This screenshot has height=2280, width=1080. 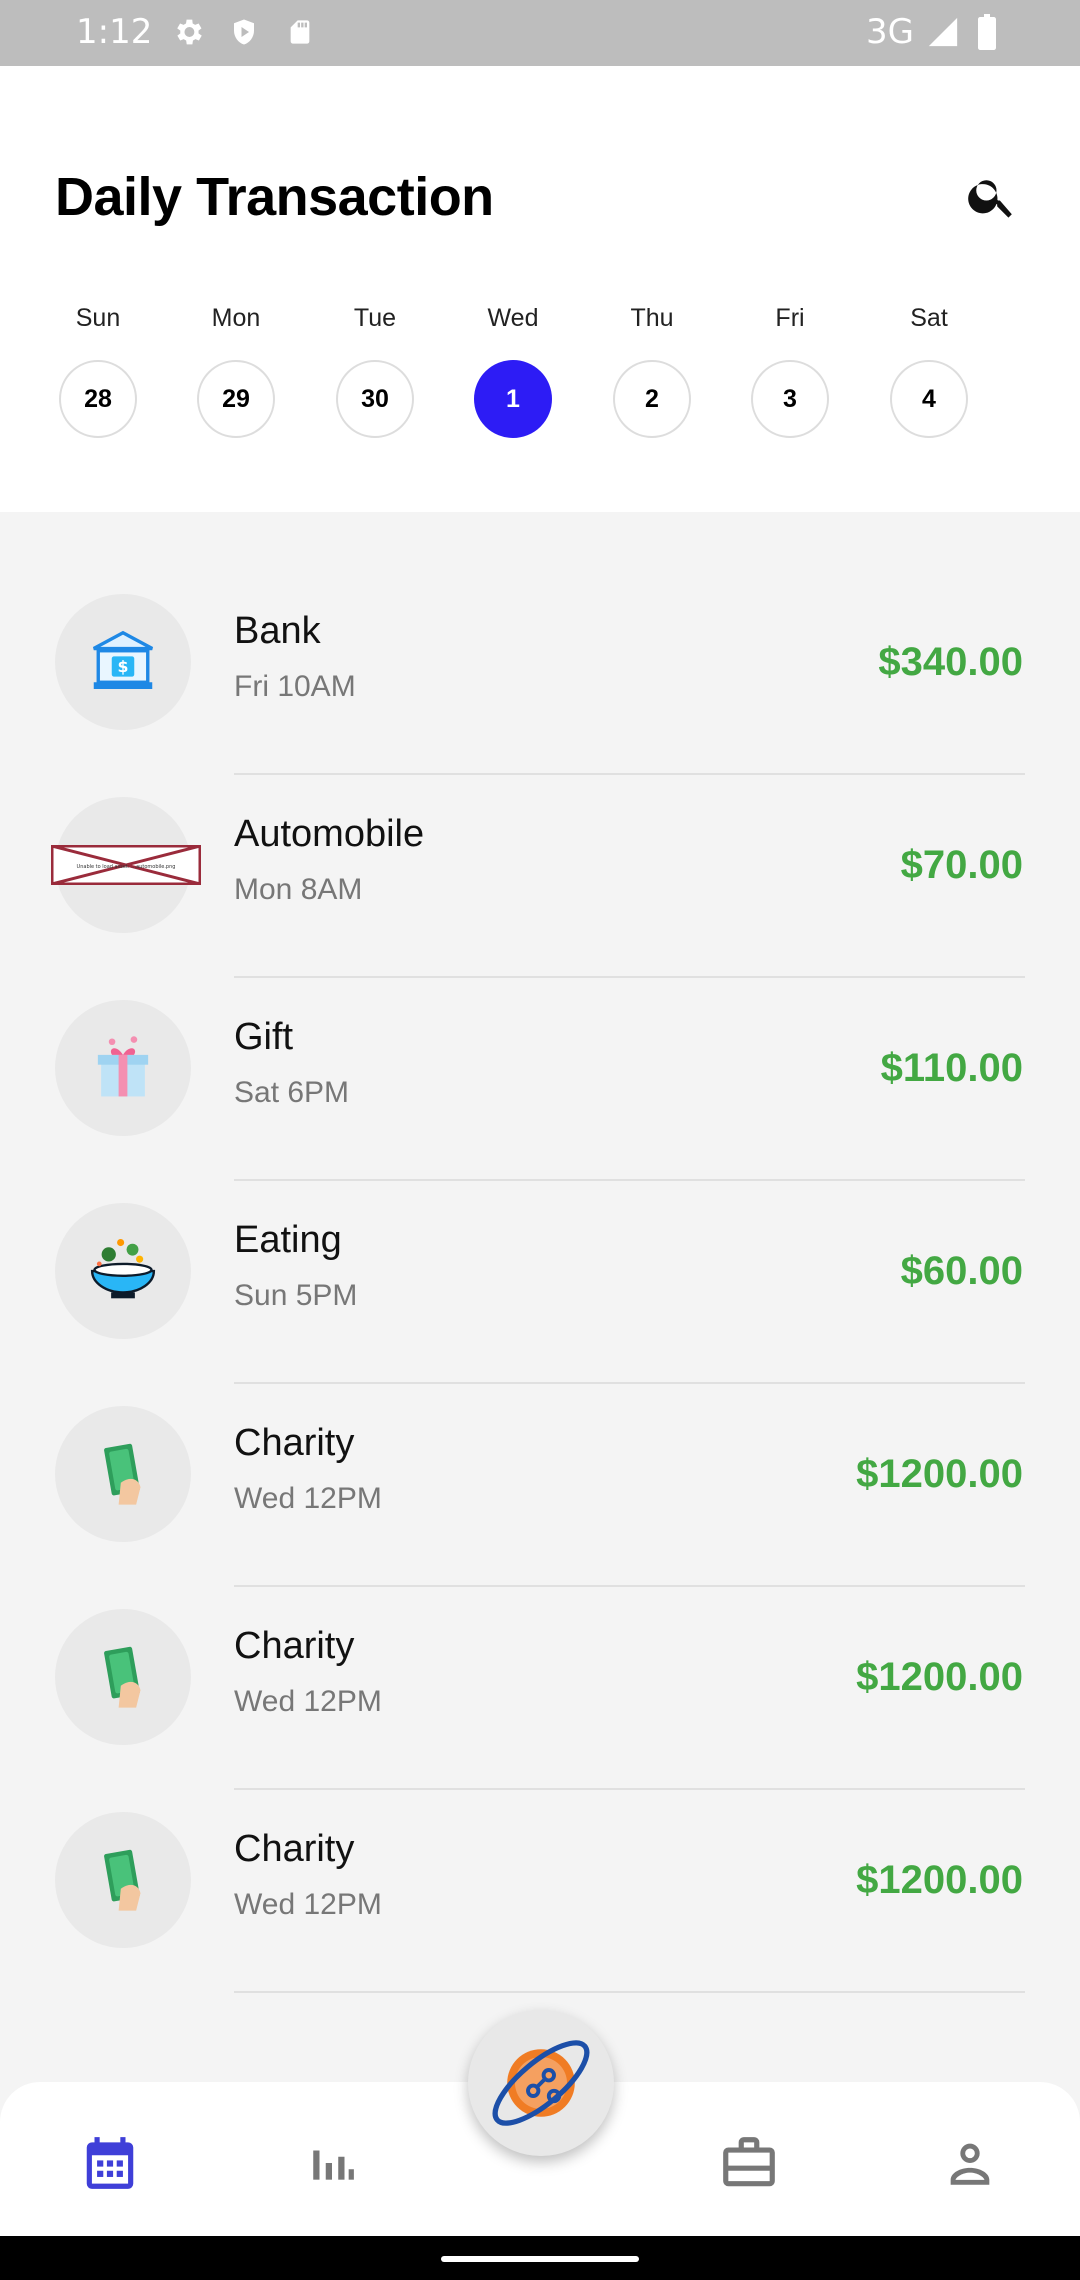 I want to click on transaction-amount: $60.00, so click(x=961, y=1271).